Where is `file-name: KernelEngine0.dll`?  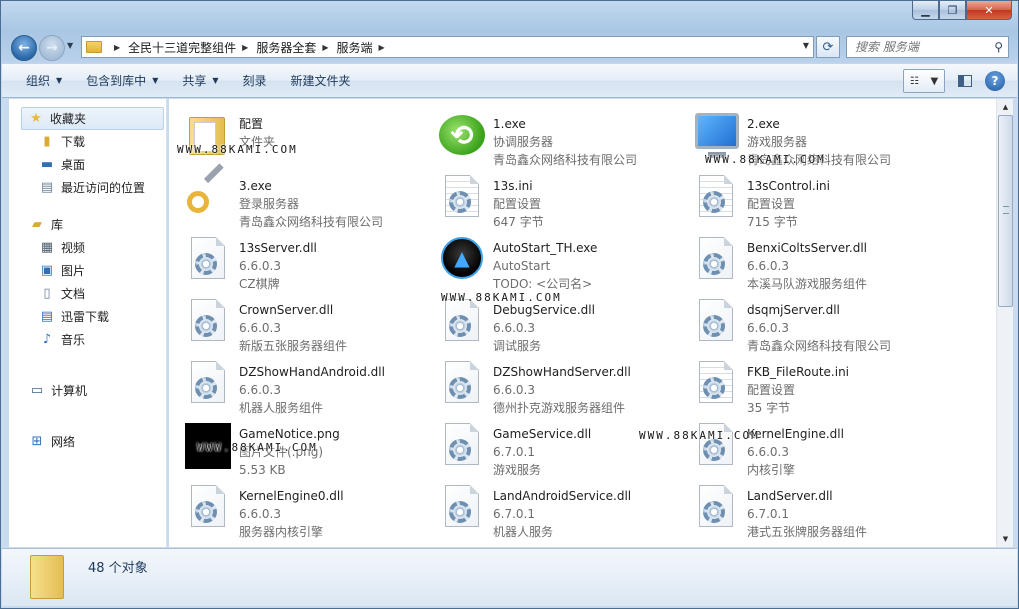 file-name: KernelEngine0.dll is located at coordinates (291, 496).